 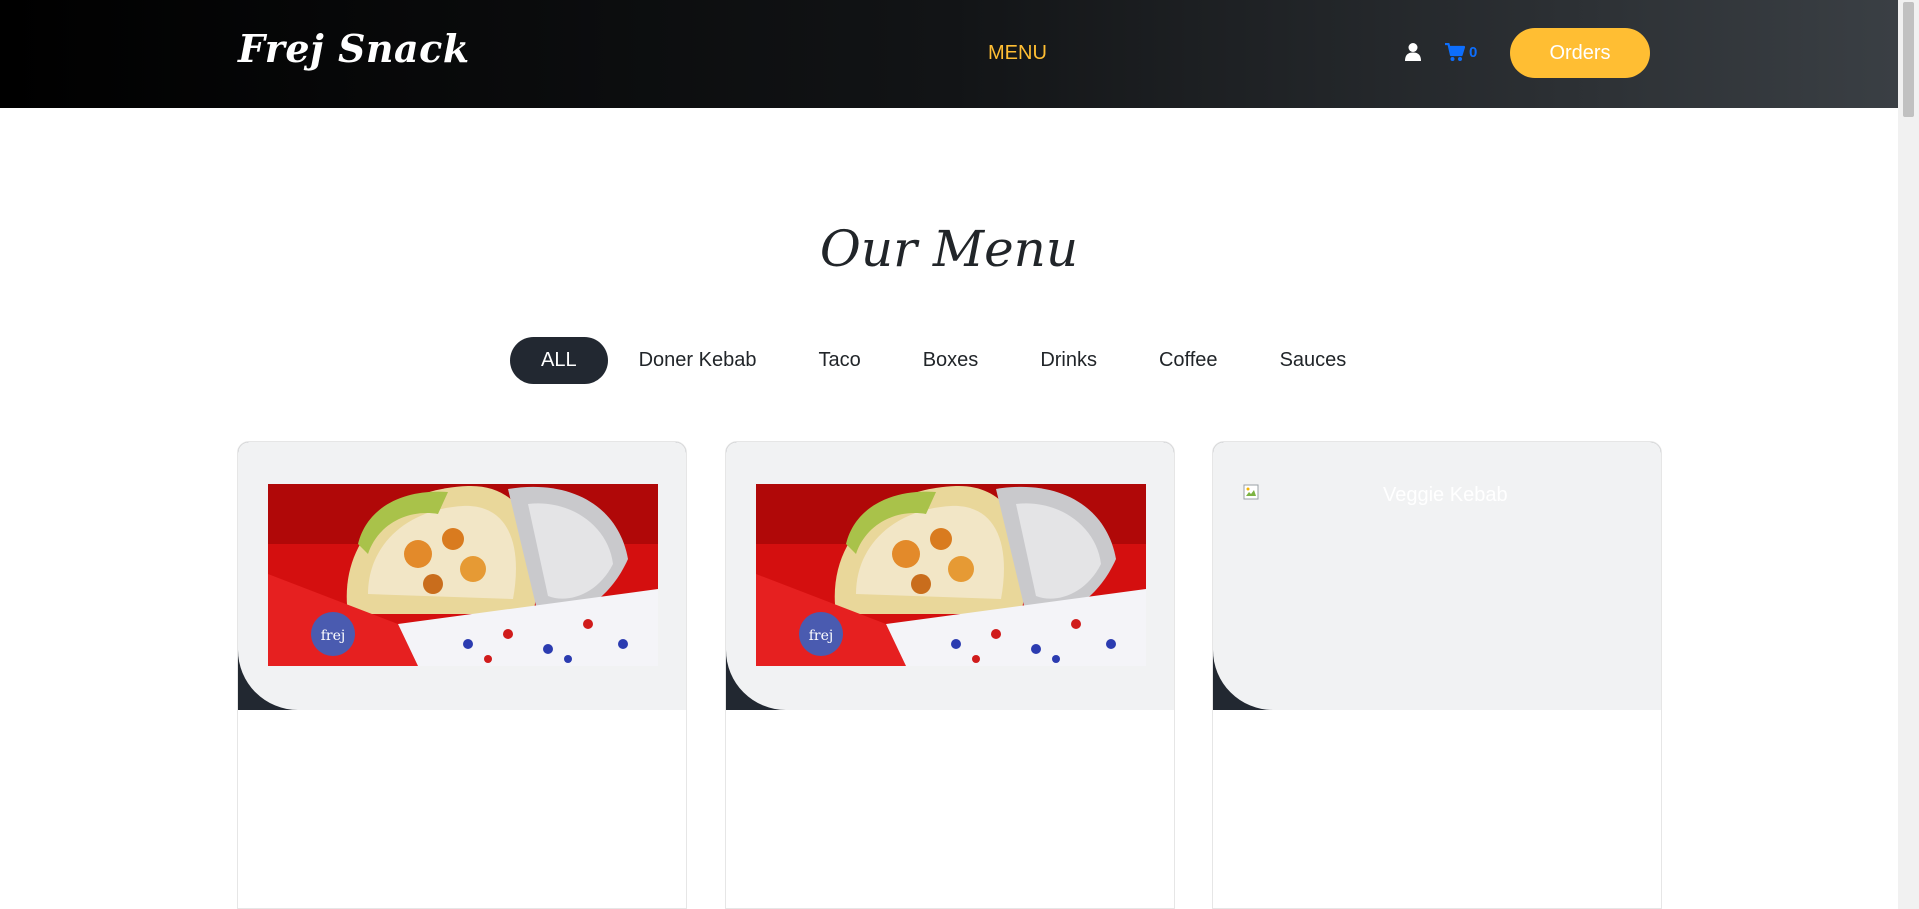 What do you see at coordinates (951, 360) in the screenshot?
I see `filter-boxes: Boxes` at bounding box center [951, 360].